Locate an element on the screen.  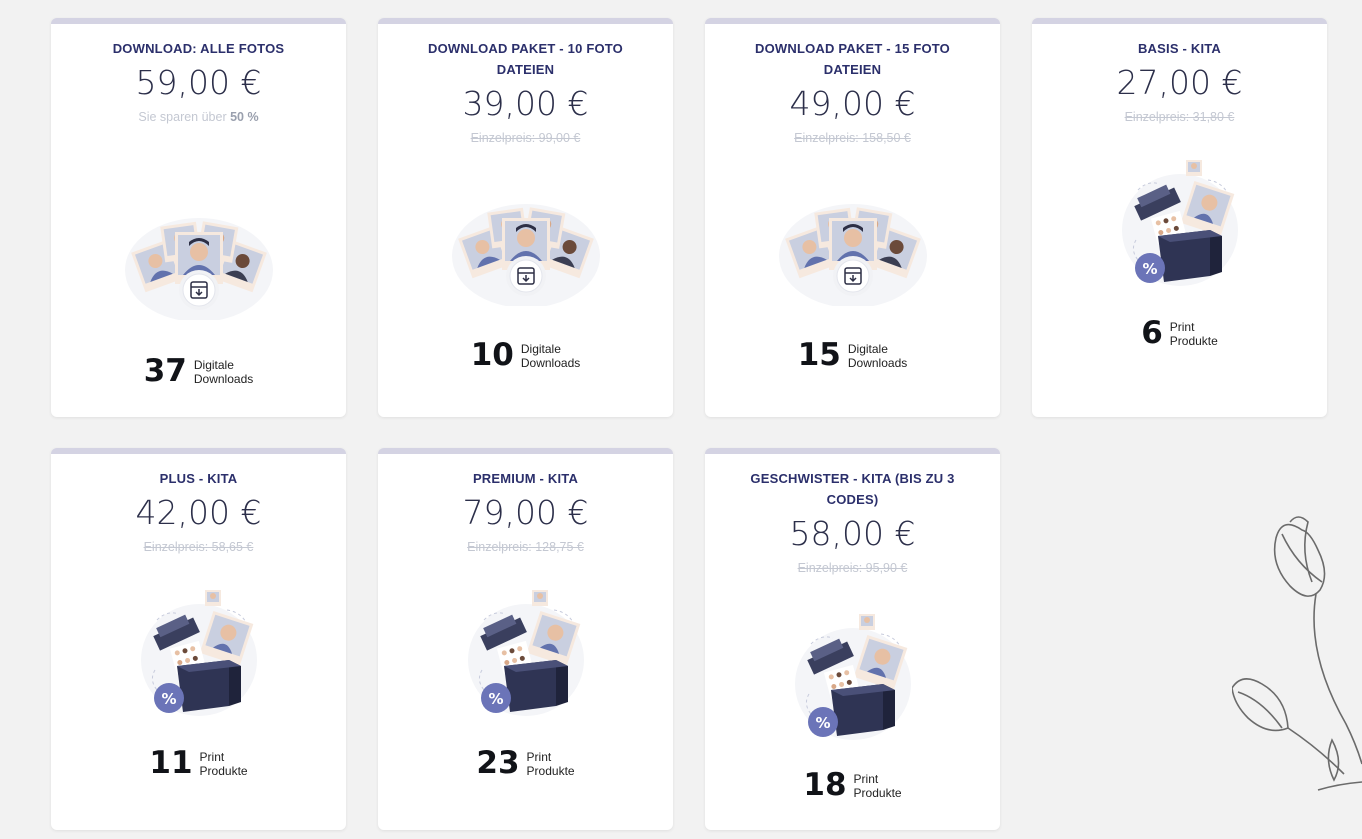
package-price: 58,00 € is located at coordinates (852, 533).